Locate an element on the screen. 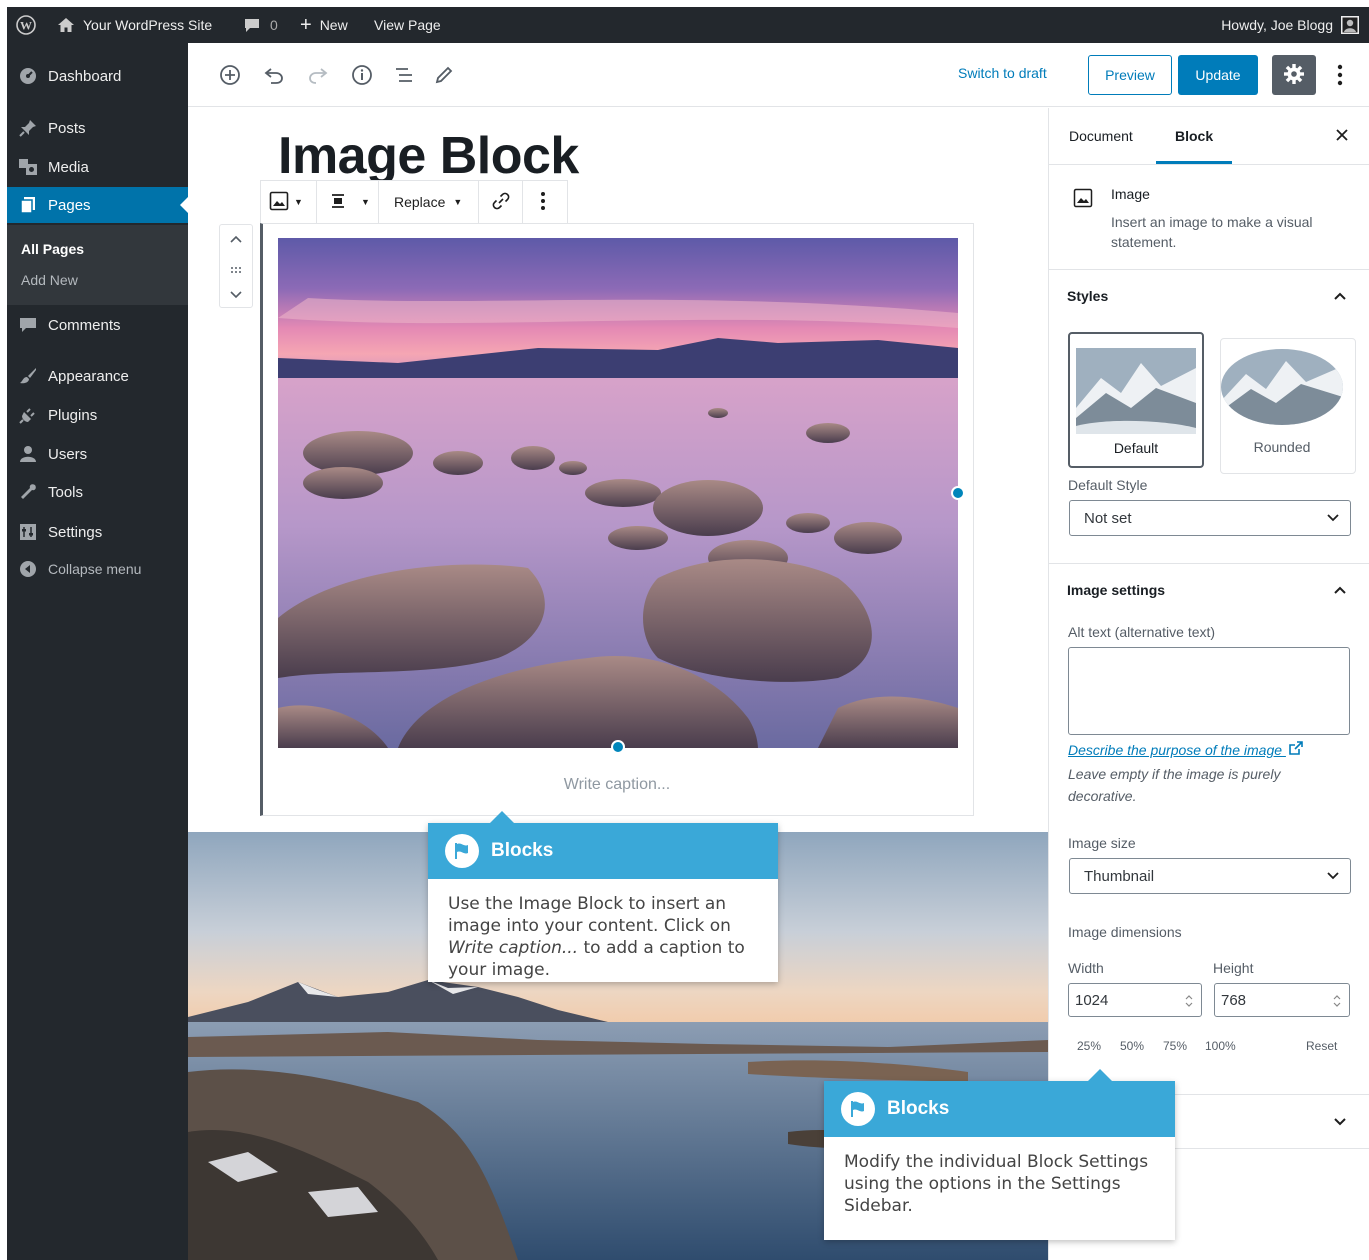  default-style-select: Not set is located at coordinates (1210, 518).